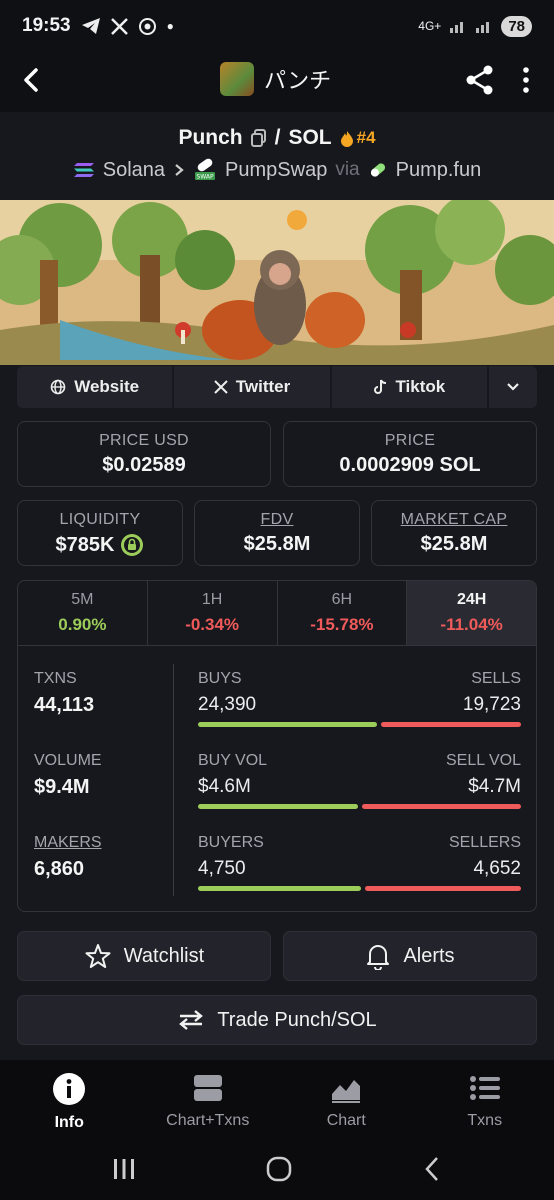  What do you see at coordinates (497, 868) in the screenshot?
I see `sellers-value: 4,652` at bounding box center [497, 868].